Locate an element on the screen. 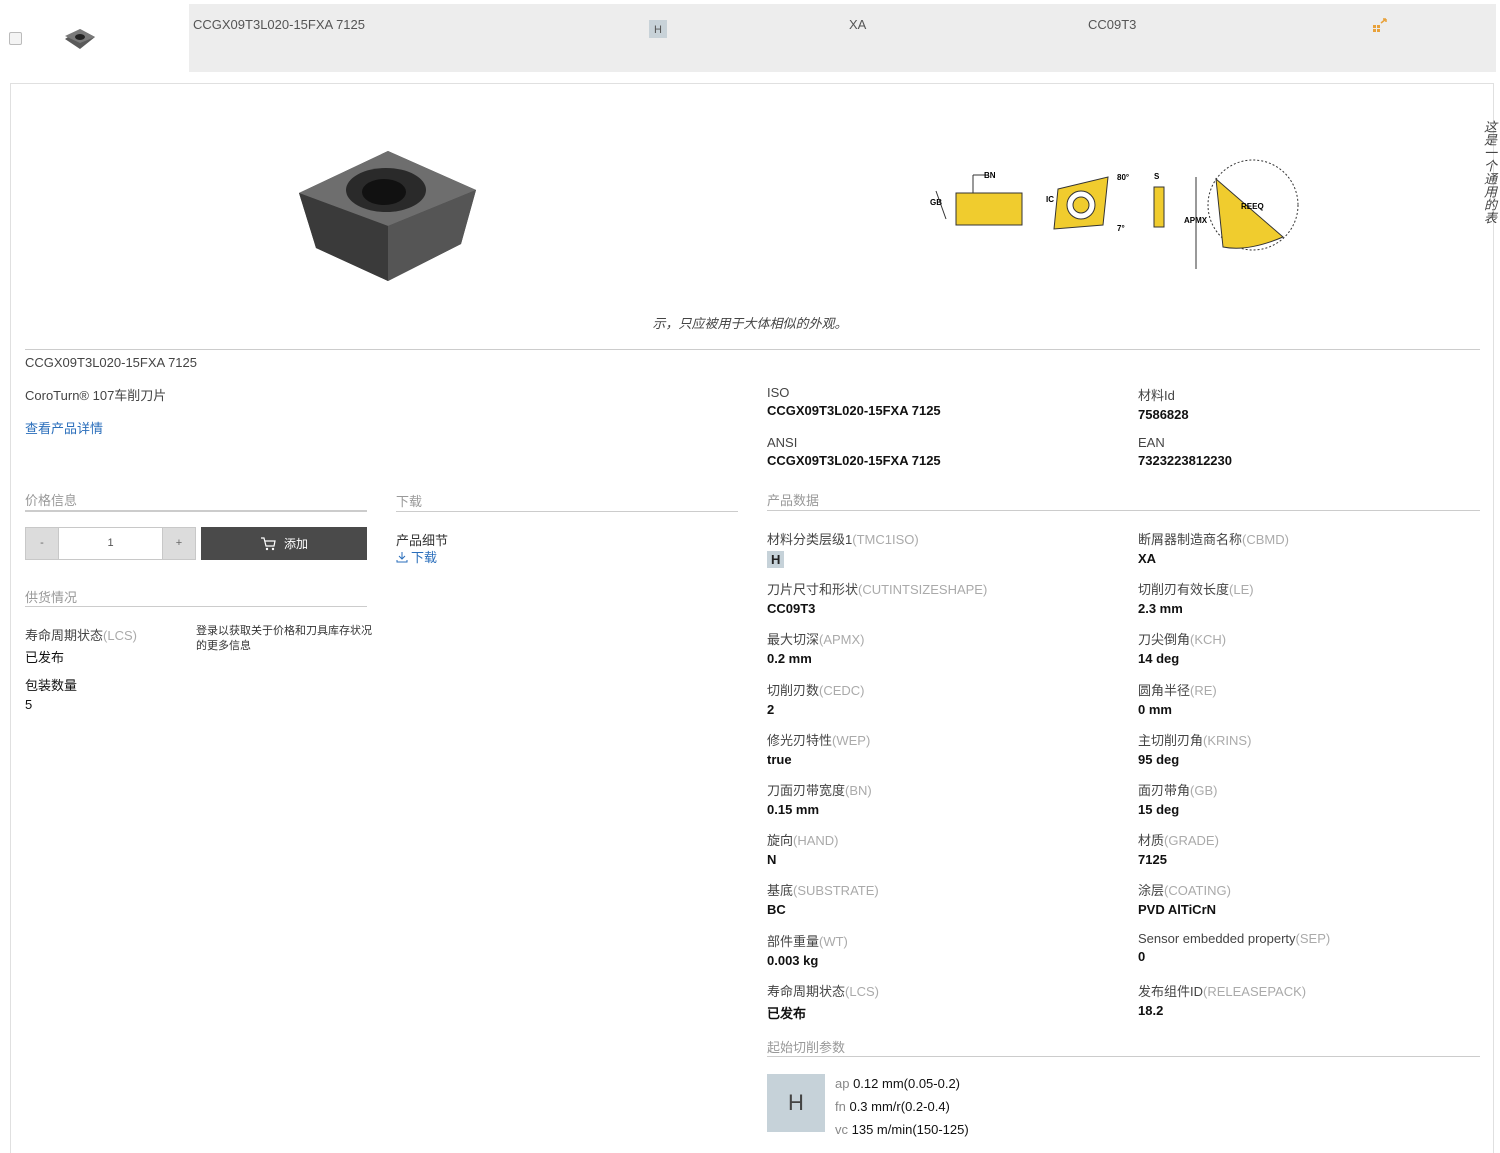 Image resolution: width=1500 pixels, height=1153 pixels. add-to-cart-button: 添加 is located at coordinates (284, 543).